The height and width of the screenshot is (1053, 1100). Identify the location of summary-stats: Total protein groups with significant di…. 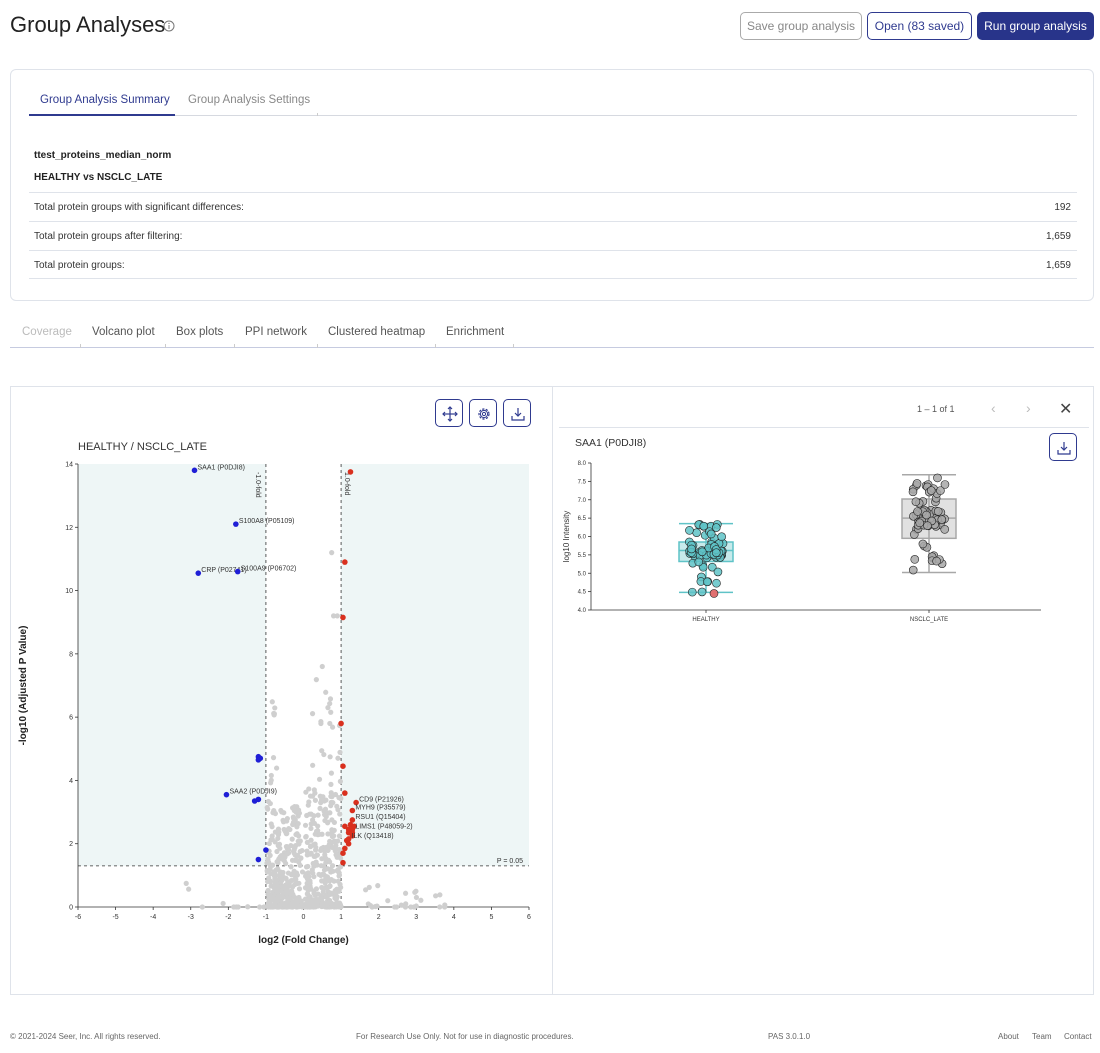
(553, 235).